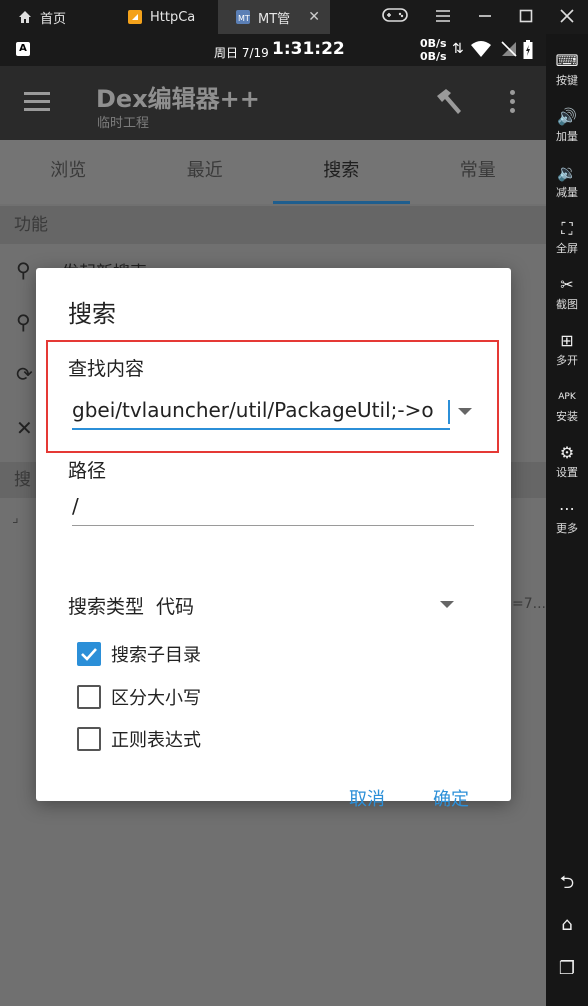 The height and width of the screenshot is (1006, 588). What do you see at coordinates (528, 49) in the screenshot?
I see `battery-icon` at bounding box center [528, 49].